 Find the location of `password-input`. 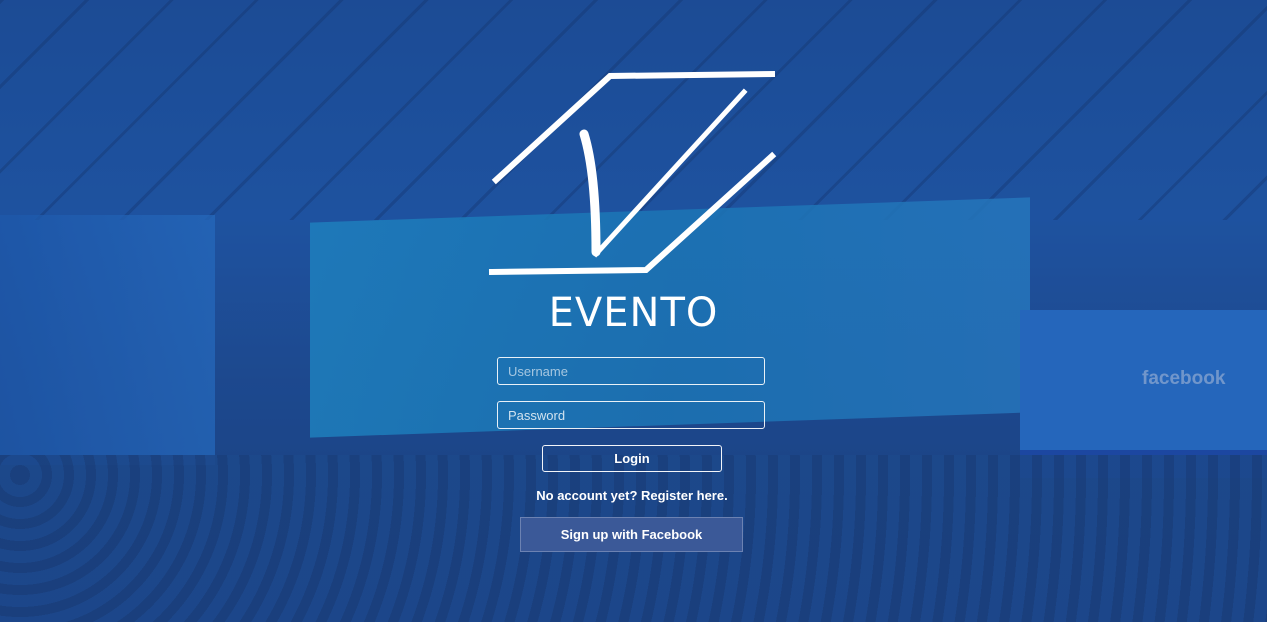

password-input is located at coordinates (631, 415).